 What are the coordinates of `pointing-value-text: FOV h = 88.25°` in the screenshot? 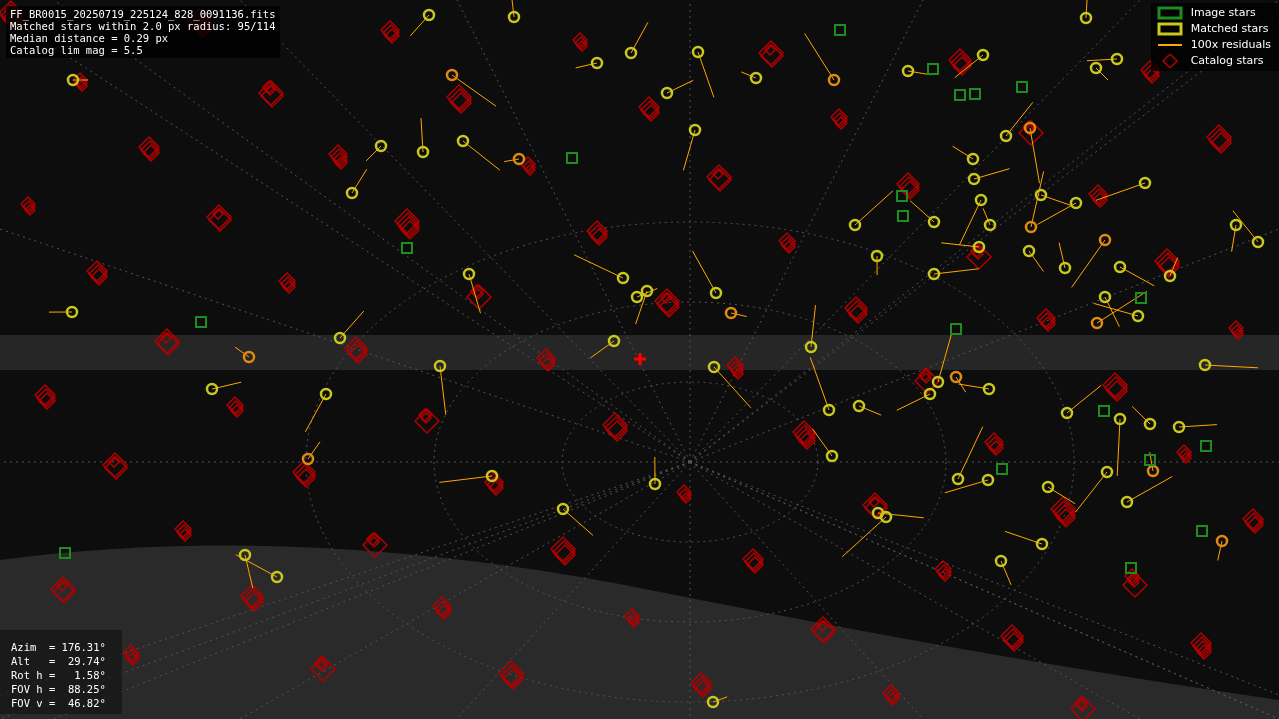 It's located at (59, 689).